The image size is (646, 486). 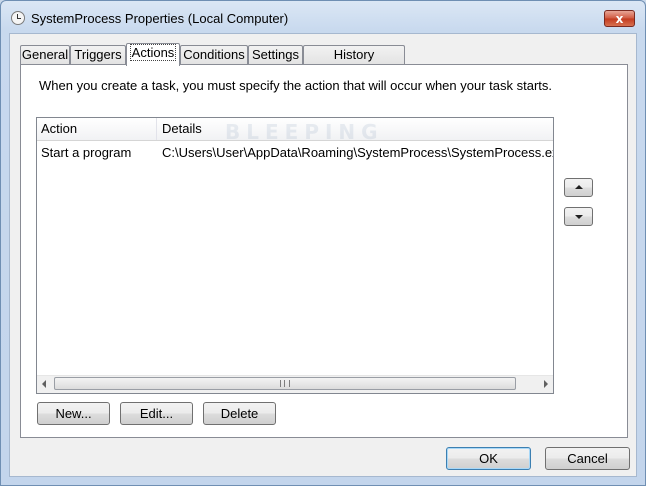 I want to click on move-up-button, so click(x=578, y=187).